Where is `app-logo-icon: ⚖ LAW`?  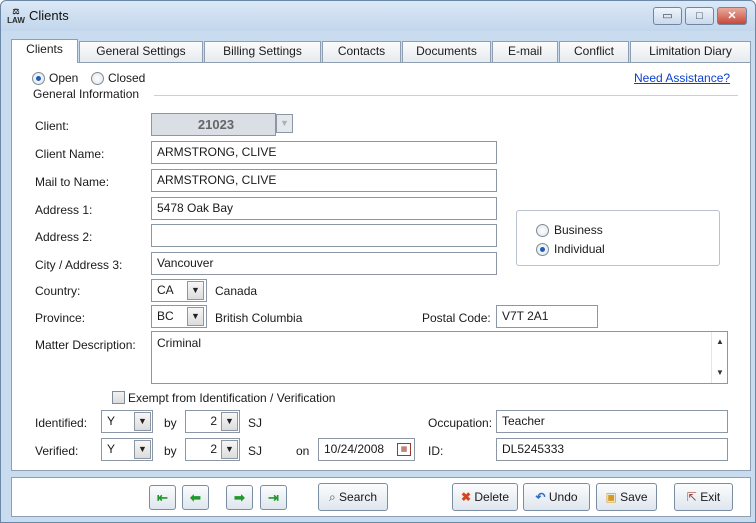 app-logo-icon: ⚖ LAW is located at coordinates (16, 16).